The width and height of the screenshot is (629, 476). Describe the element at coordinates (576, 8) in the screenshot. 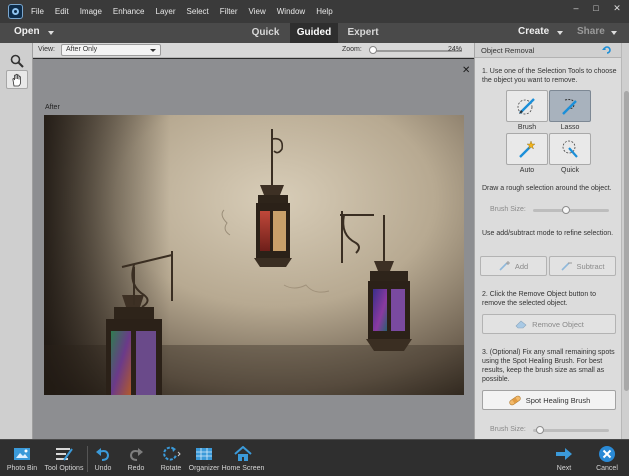

I see `minimize-button: –` at that location.